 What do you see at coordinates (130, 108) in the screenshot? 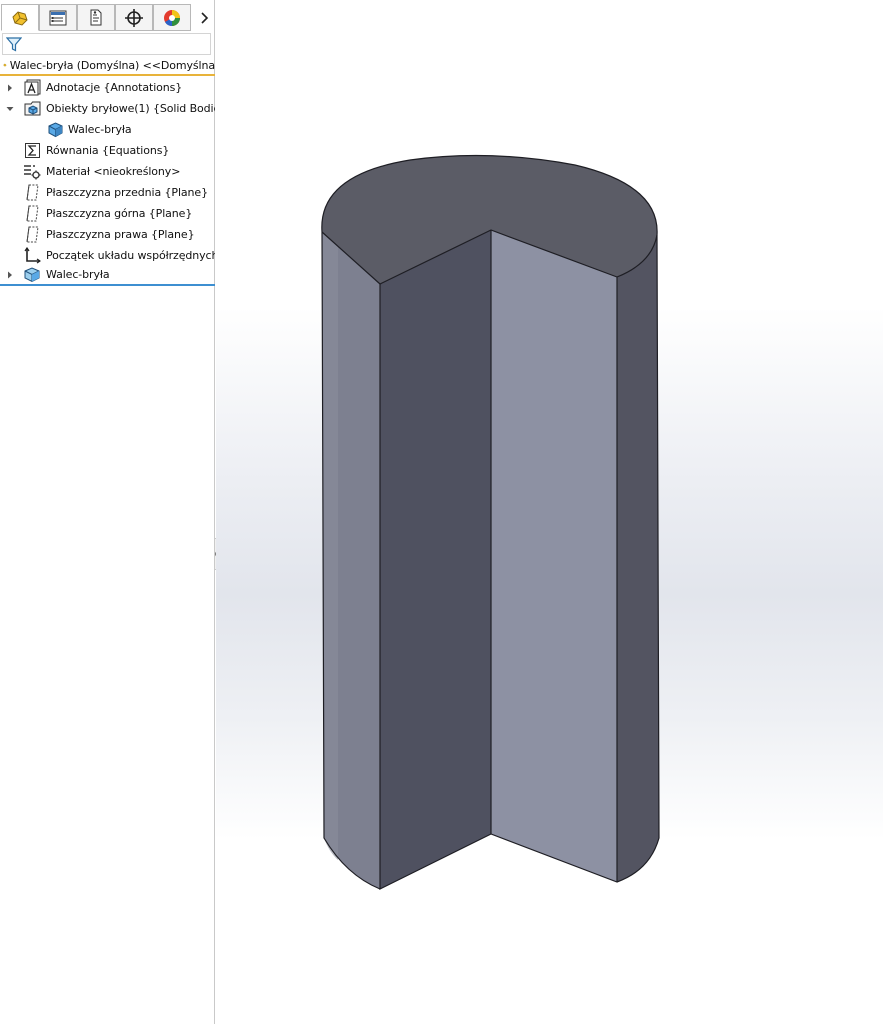
I see `tree-item-label: Obiekty bryłowe(1) {Solid Bodies}` at bounding box center [130, 108].